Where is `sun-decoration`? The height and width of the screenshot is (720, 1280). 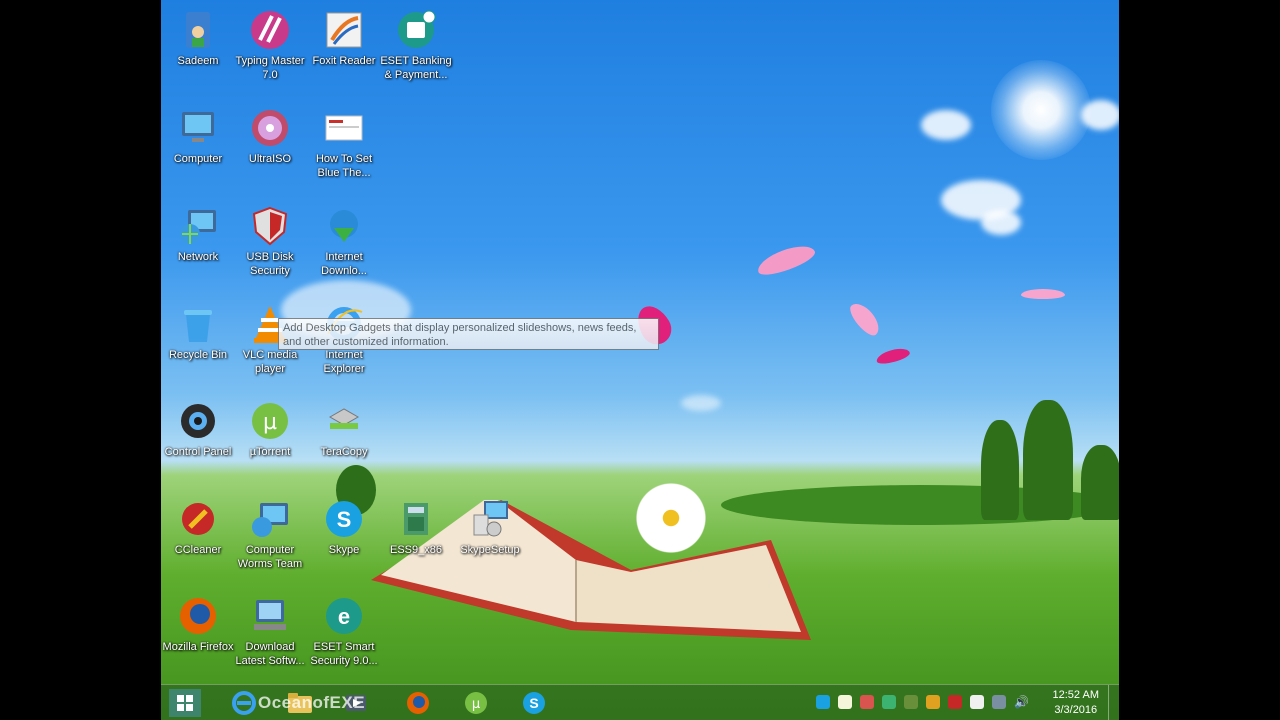 sun-decoration is located at coordinates (1041, 110).